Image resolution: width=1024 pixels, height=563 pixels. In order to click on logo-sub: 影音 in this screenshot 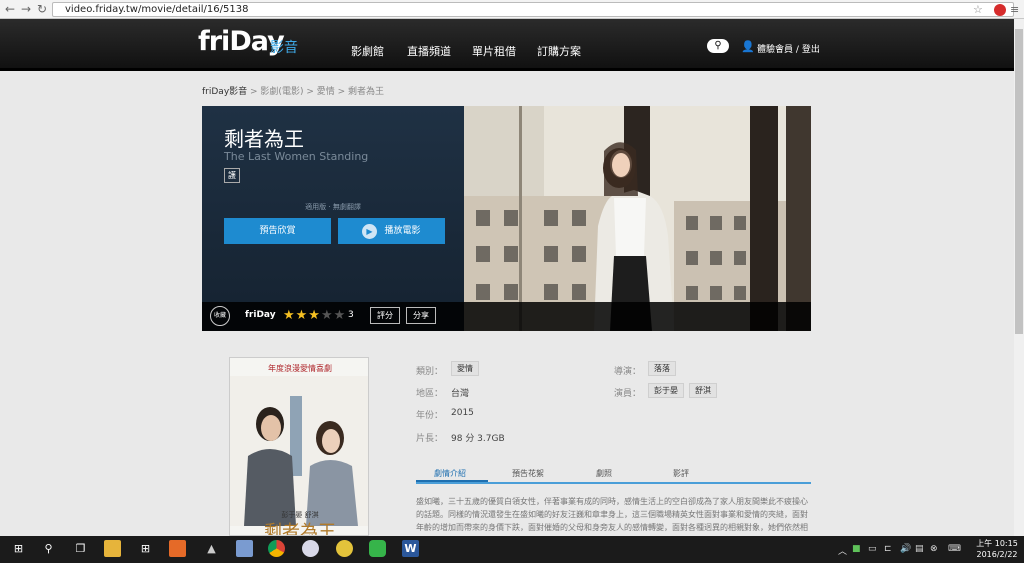, I will do `click(284, 47)`.